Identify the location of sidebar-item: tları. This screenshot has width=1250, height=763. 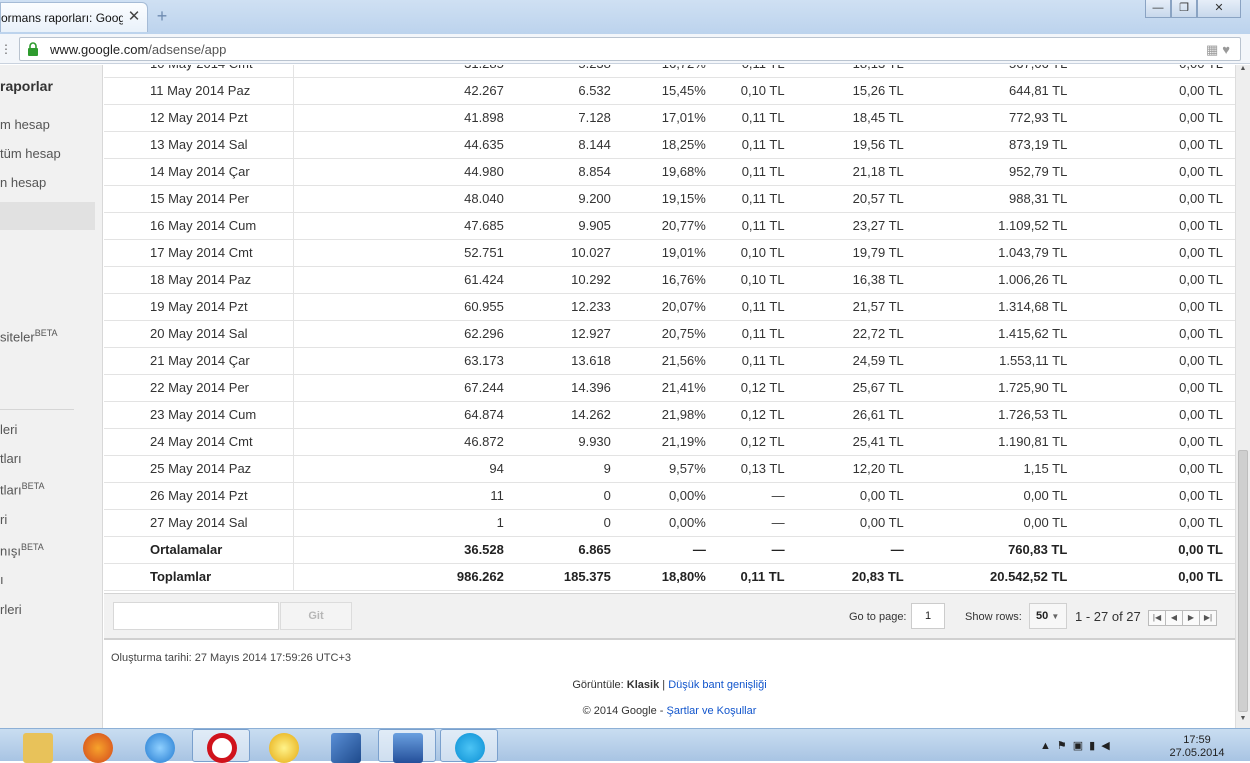
(11, 458).